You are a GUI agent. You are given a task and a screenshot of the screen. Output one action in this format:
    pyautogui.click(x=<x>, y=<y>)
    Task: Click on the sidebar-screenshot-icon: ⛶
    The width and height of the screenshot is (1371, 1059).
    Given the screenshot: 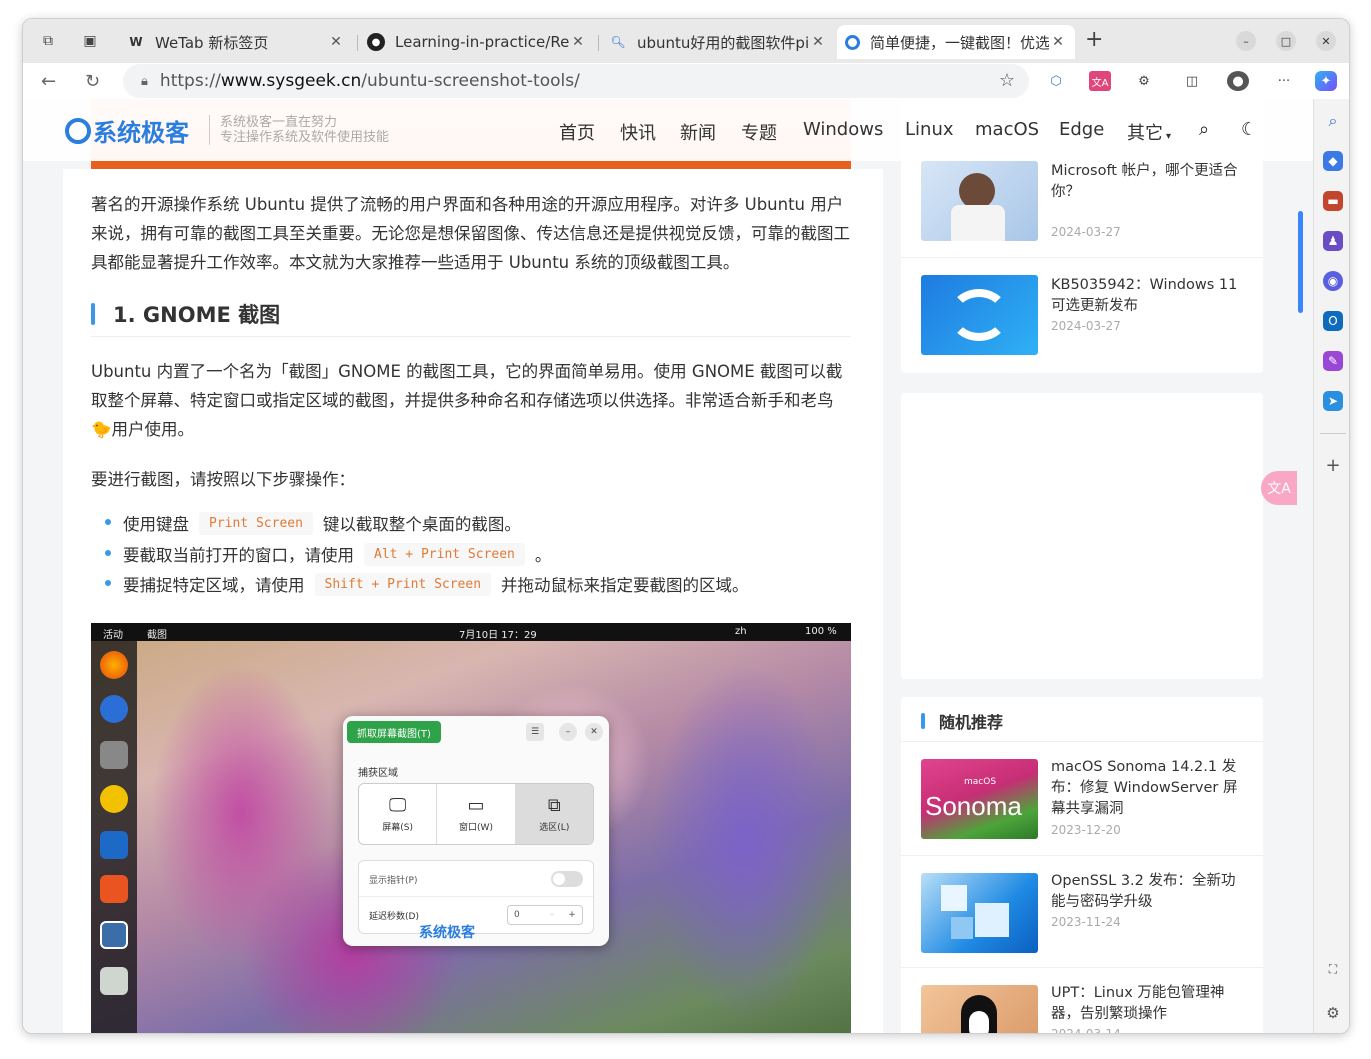 What is the action you would take?
    pyautogui.click(x=1333, y=969)
    